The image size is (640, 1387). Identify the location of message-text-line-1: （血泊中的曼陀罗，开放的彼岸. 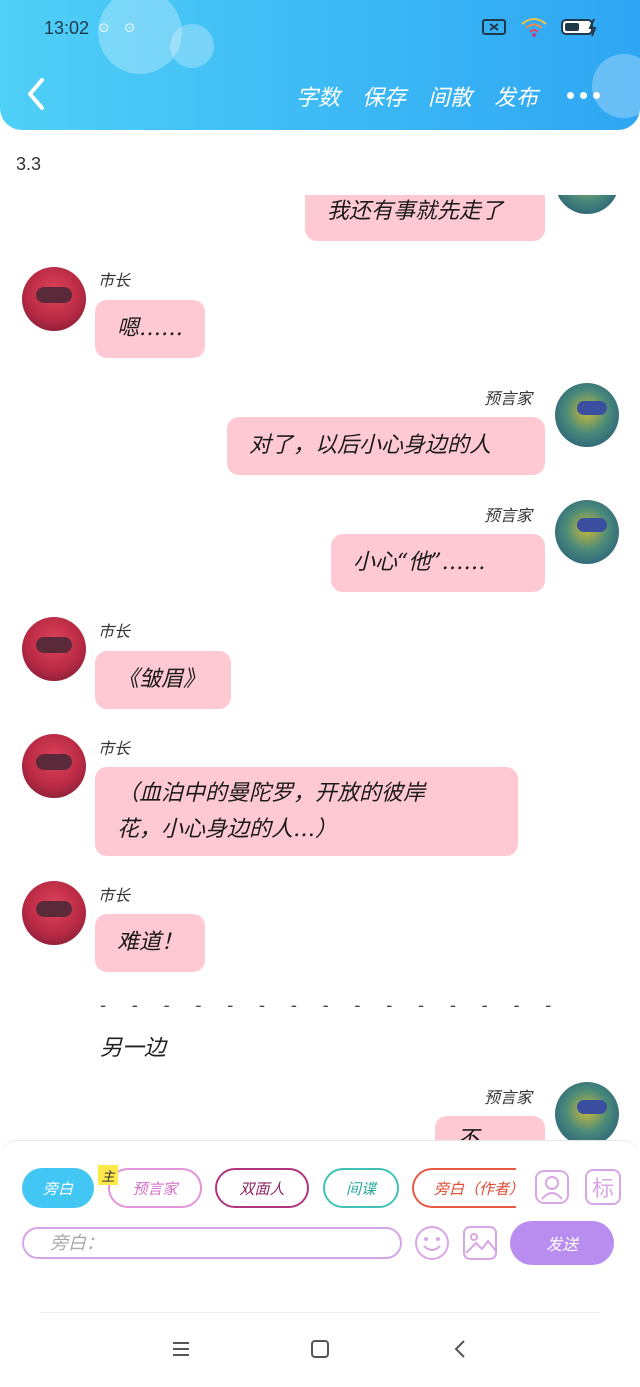
(271, 793).